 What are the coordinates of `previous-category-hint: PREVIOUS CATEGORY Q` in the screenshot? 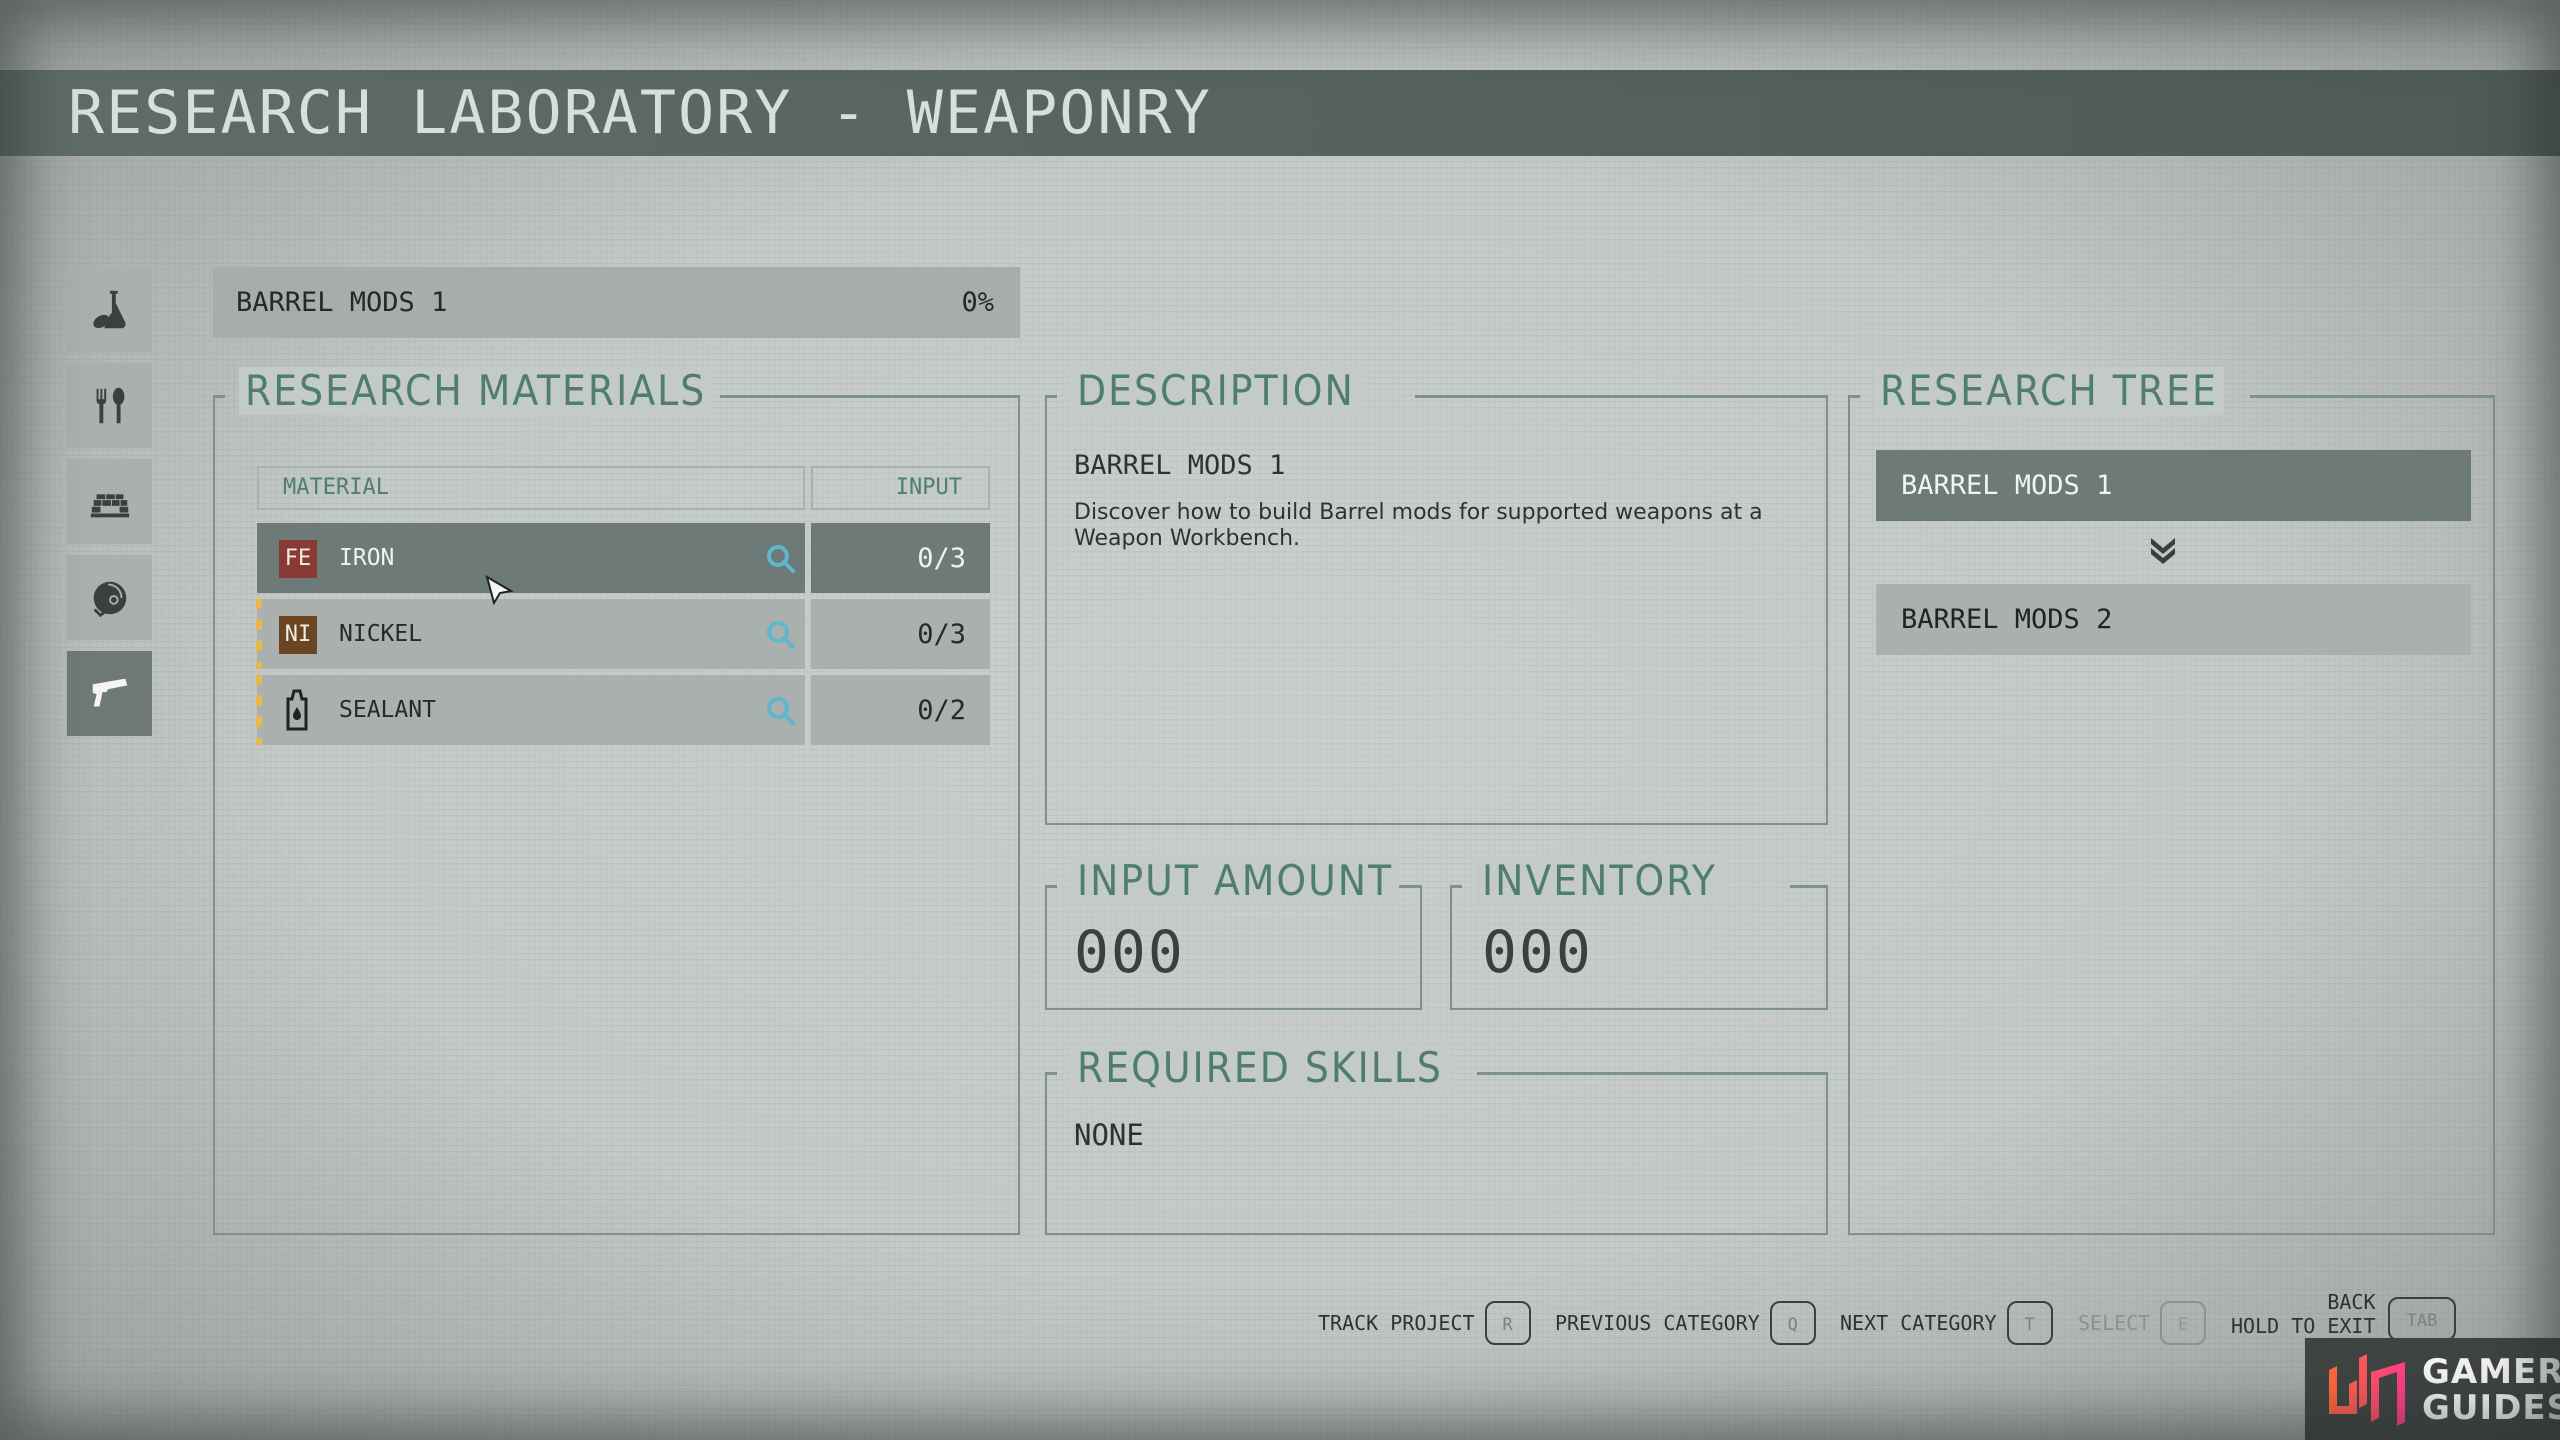 It's located at (1685, 1323).